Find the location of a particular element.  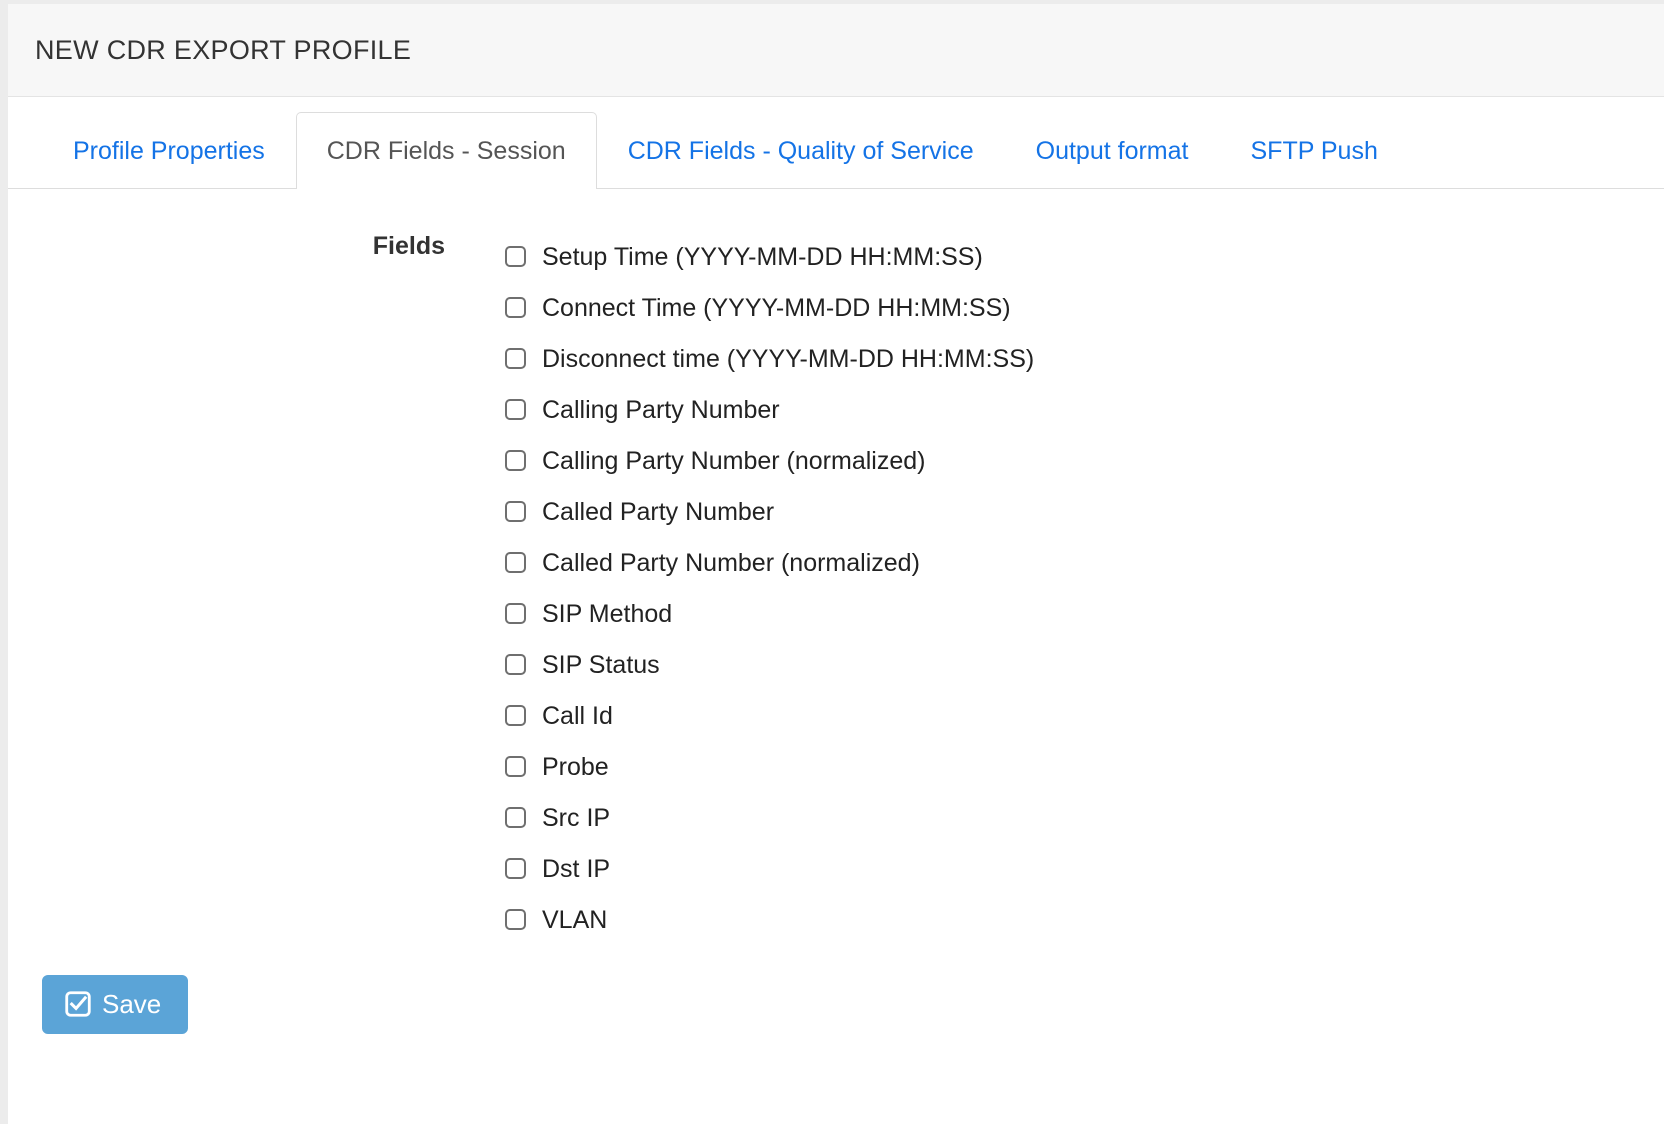

tab-label: Output format is located at coordinates (1112, 151).